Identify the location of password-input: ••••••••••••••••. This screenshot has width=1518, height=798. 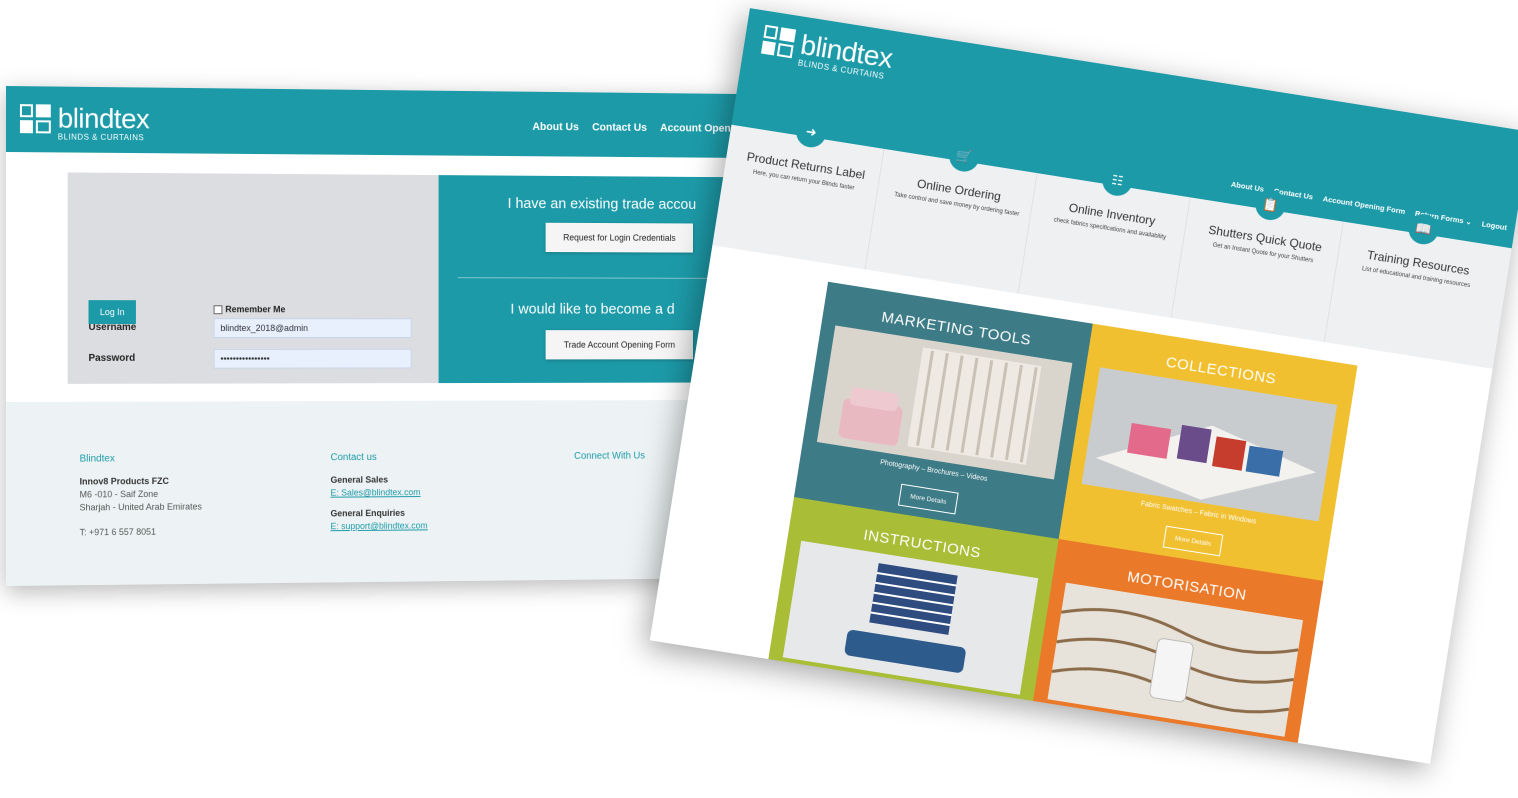
(312, 358).